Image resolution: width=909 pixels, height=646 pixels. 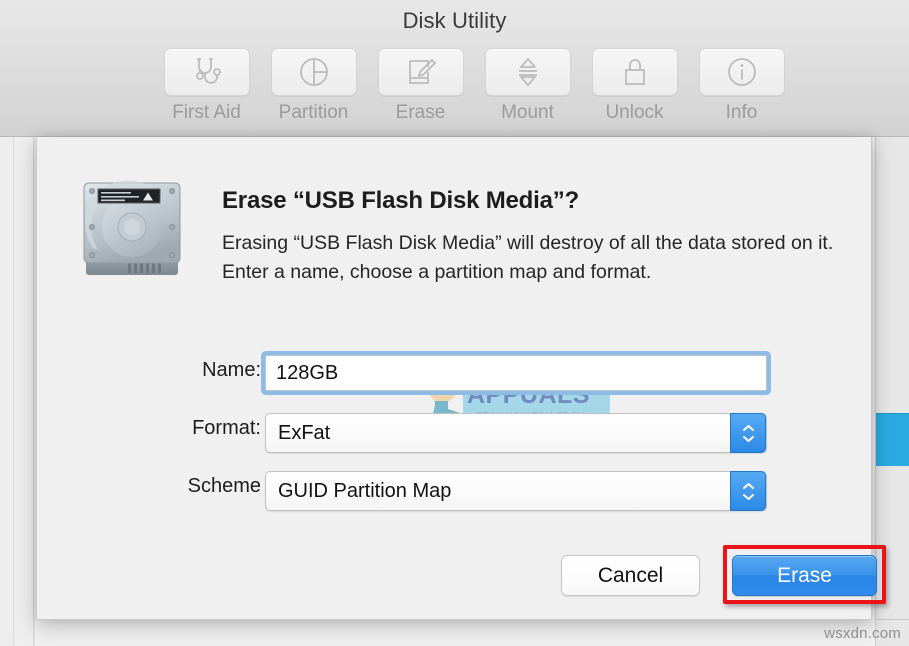 What do you see at coordinates (226, 428) in the screenshot?
I see `format-label: Format:` at bounding box center [226, 428].